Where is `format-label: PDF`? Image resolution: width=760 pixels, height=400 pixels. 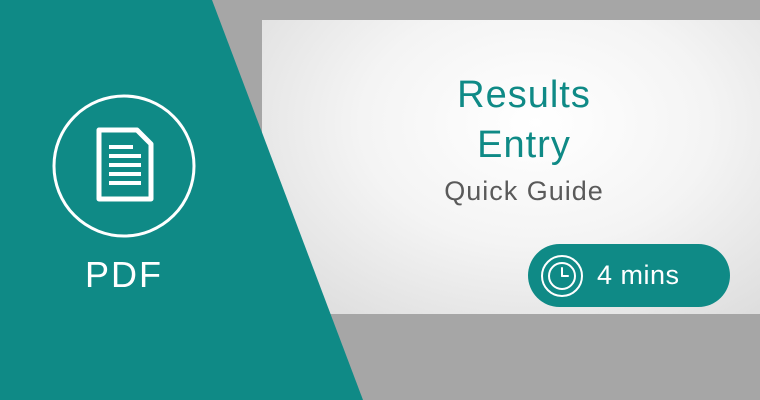 format-label: PDF is located at coordinates (124, 274).